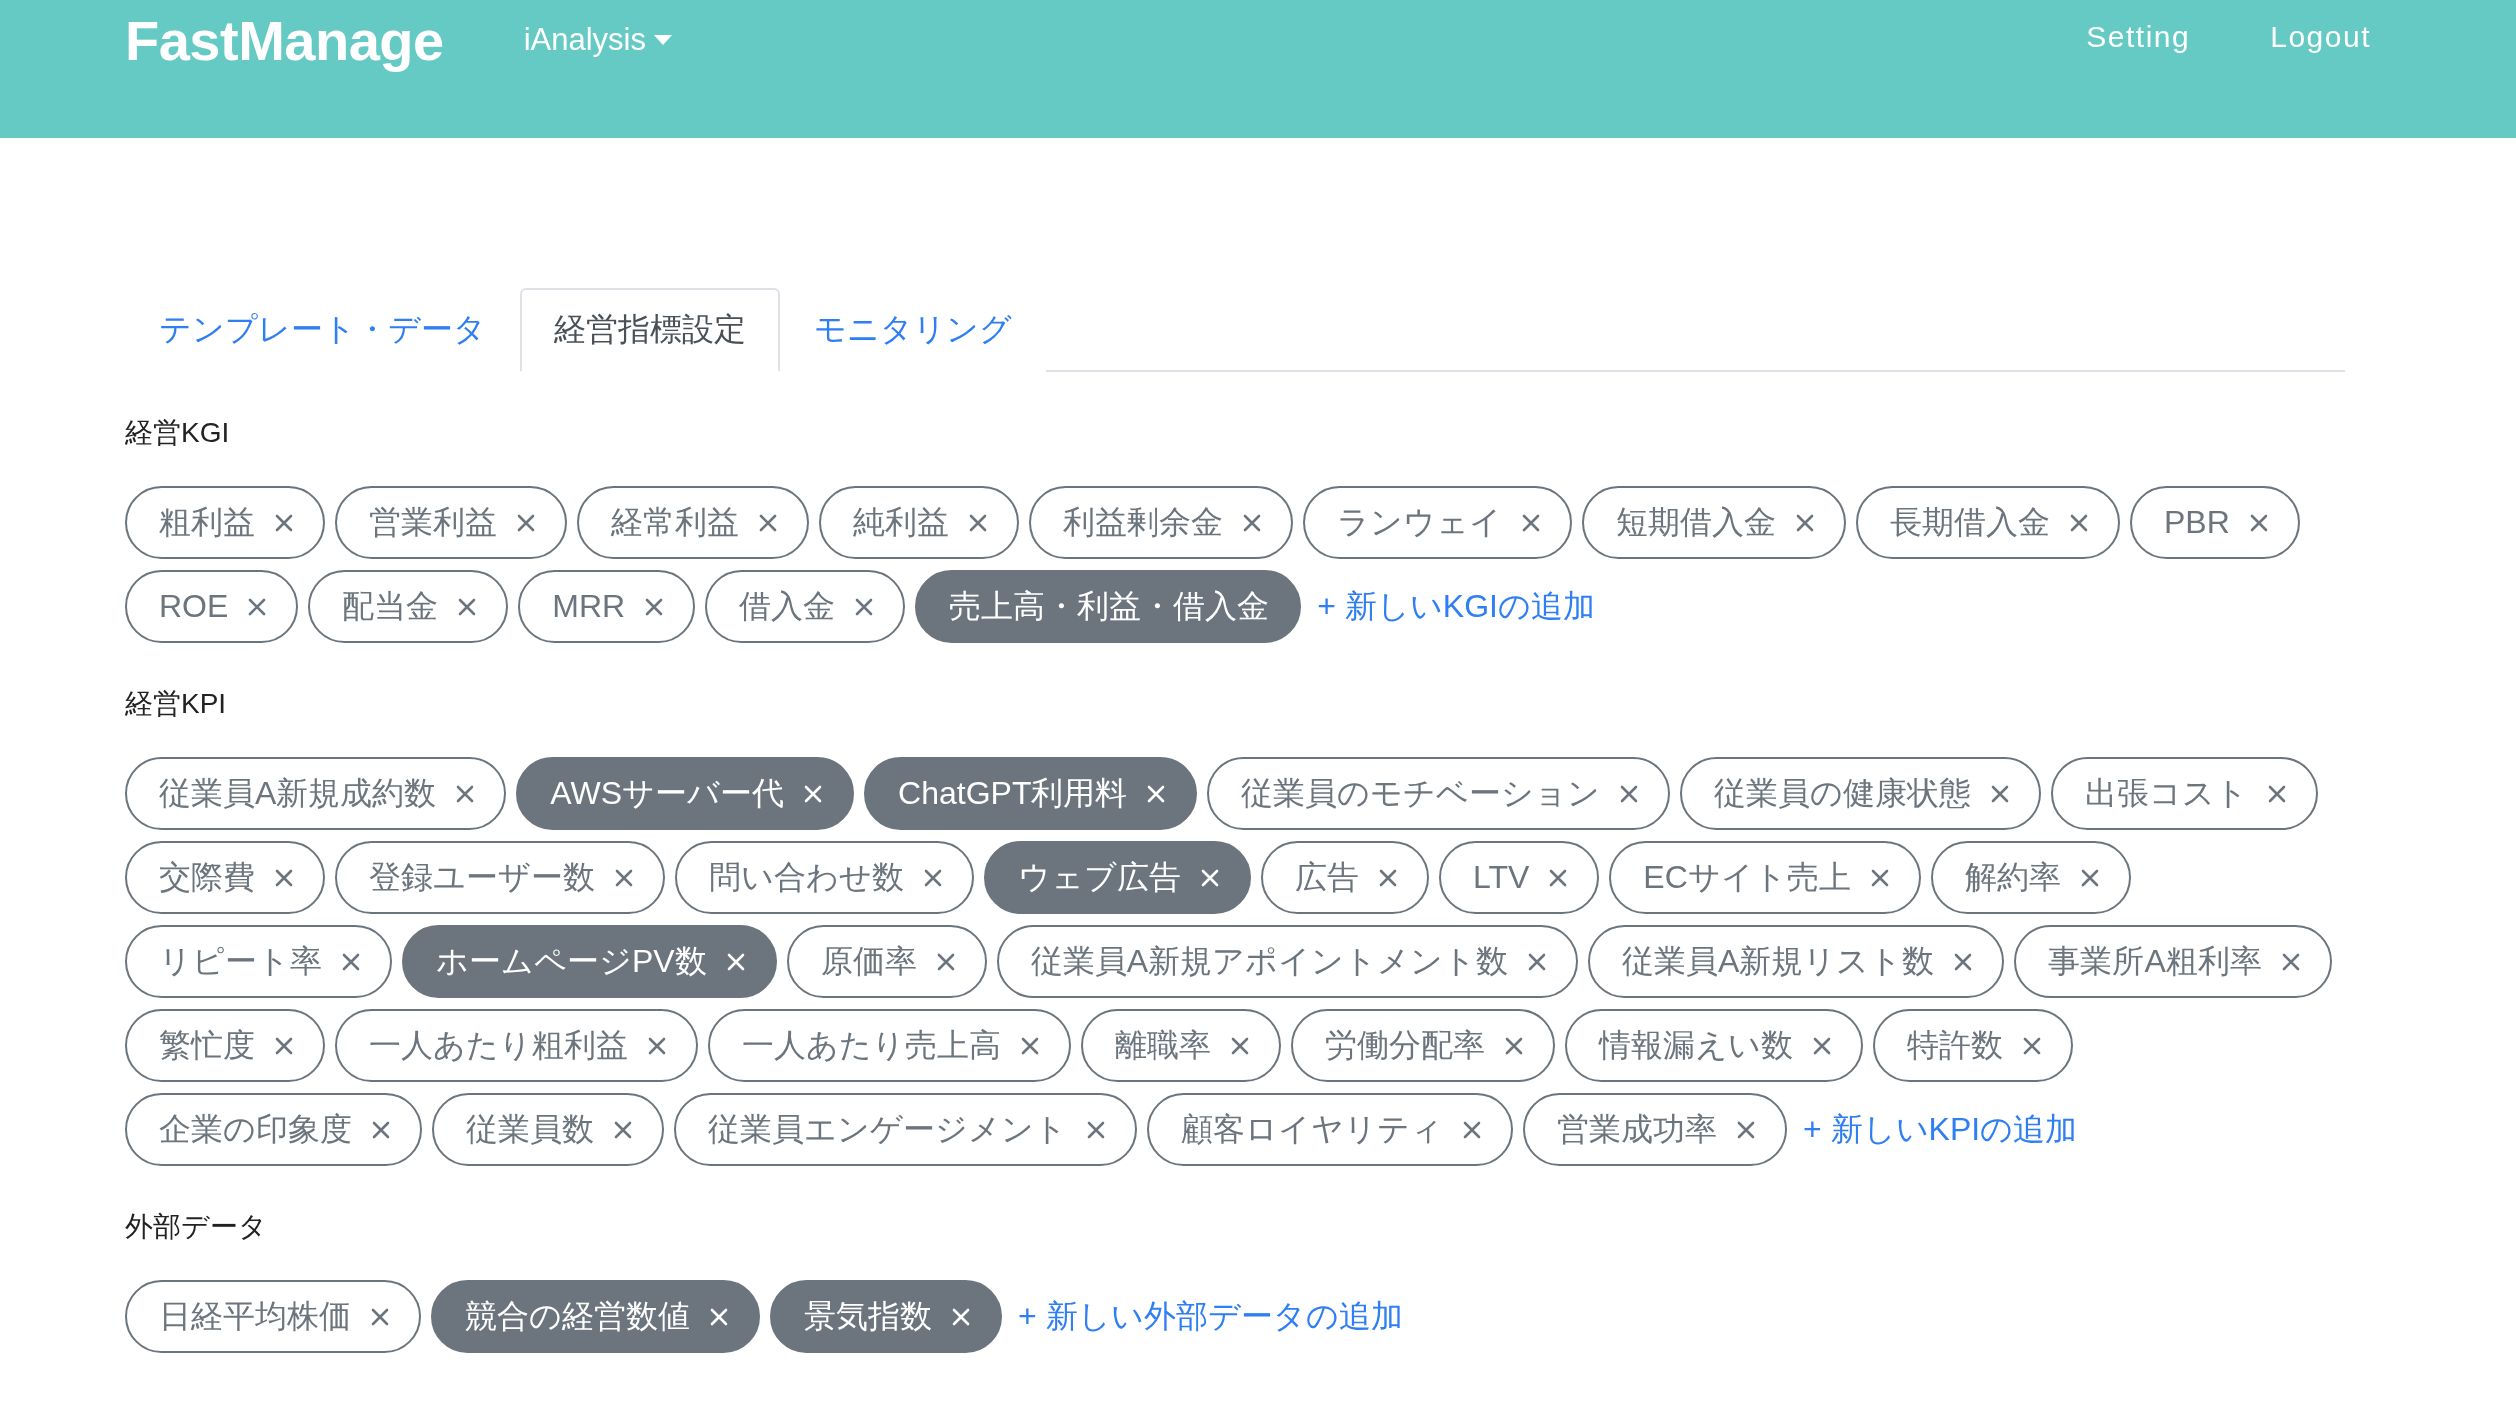  I want to click on tag-chip: ホームページPV数, so click(589, 961).